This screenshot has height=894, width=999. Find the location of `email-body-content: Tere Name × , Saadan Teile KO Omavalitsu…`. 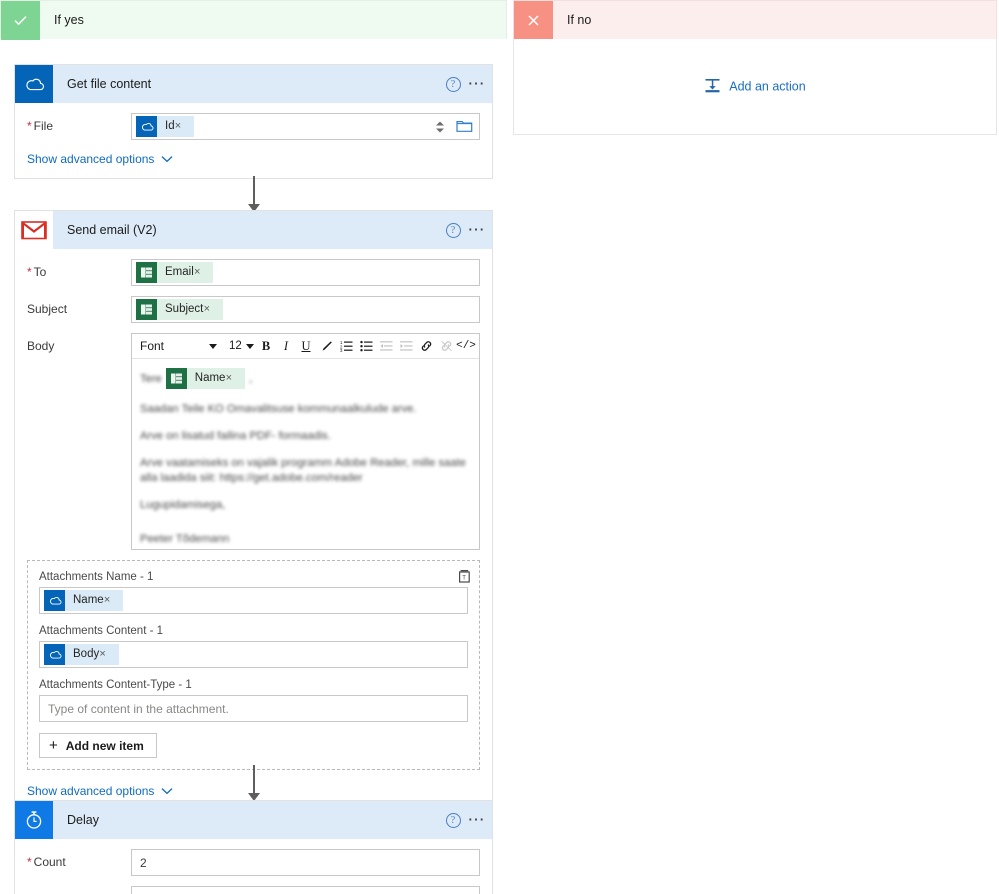

email-body-content: Tere Name × , Saadan Teile KO Omavalitsu… is located at coordinates (305, 454).